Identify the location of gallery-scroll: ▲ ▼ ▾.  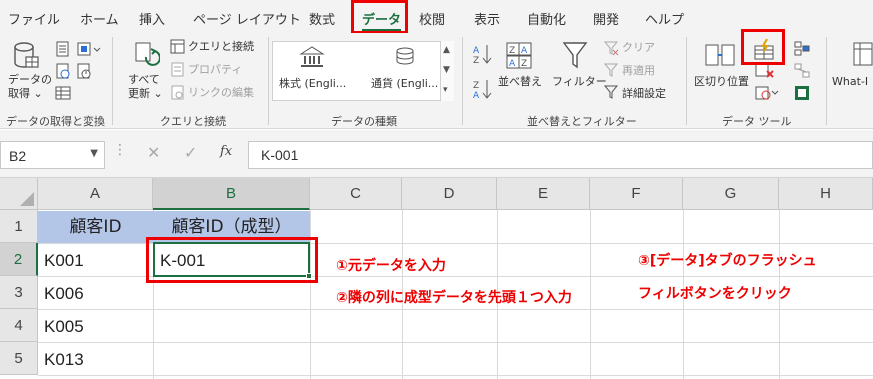
(447, 71).